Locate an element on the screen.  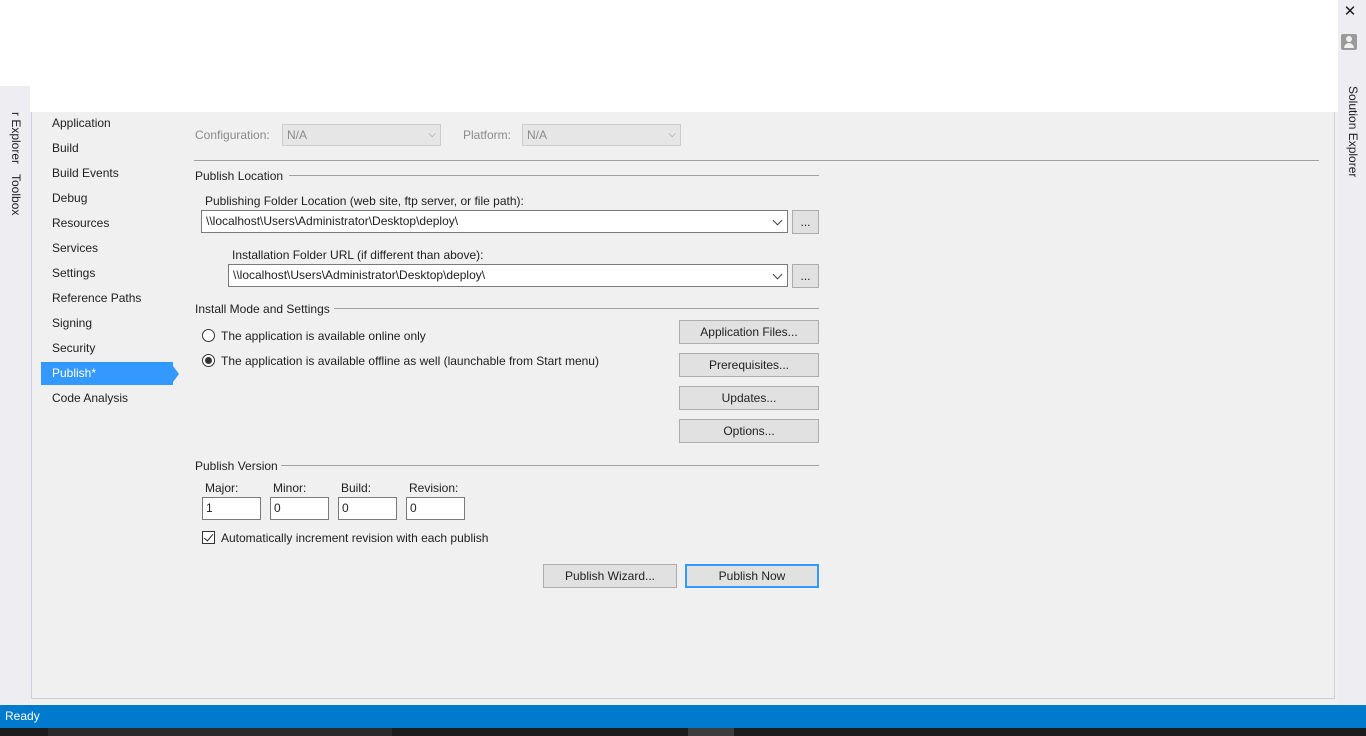
active-nav-arrow is located at coordinates (176, 374).